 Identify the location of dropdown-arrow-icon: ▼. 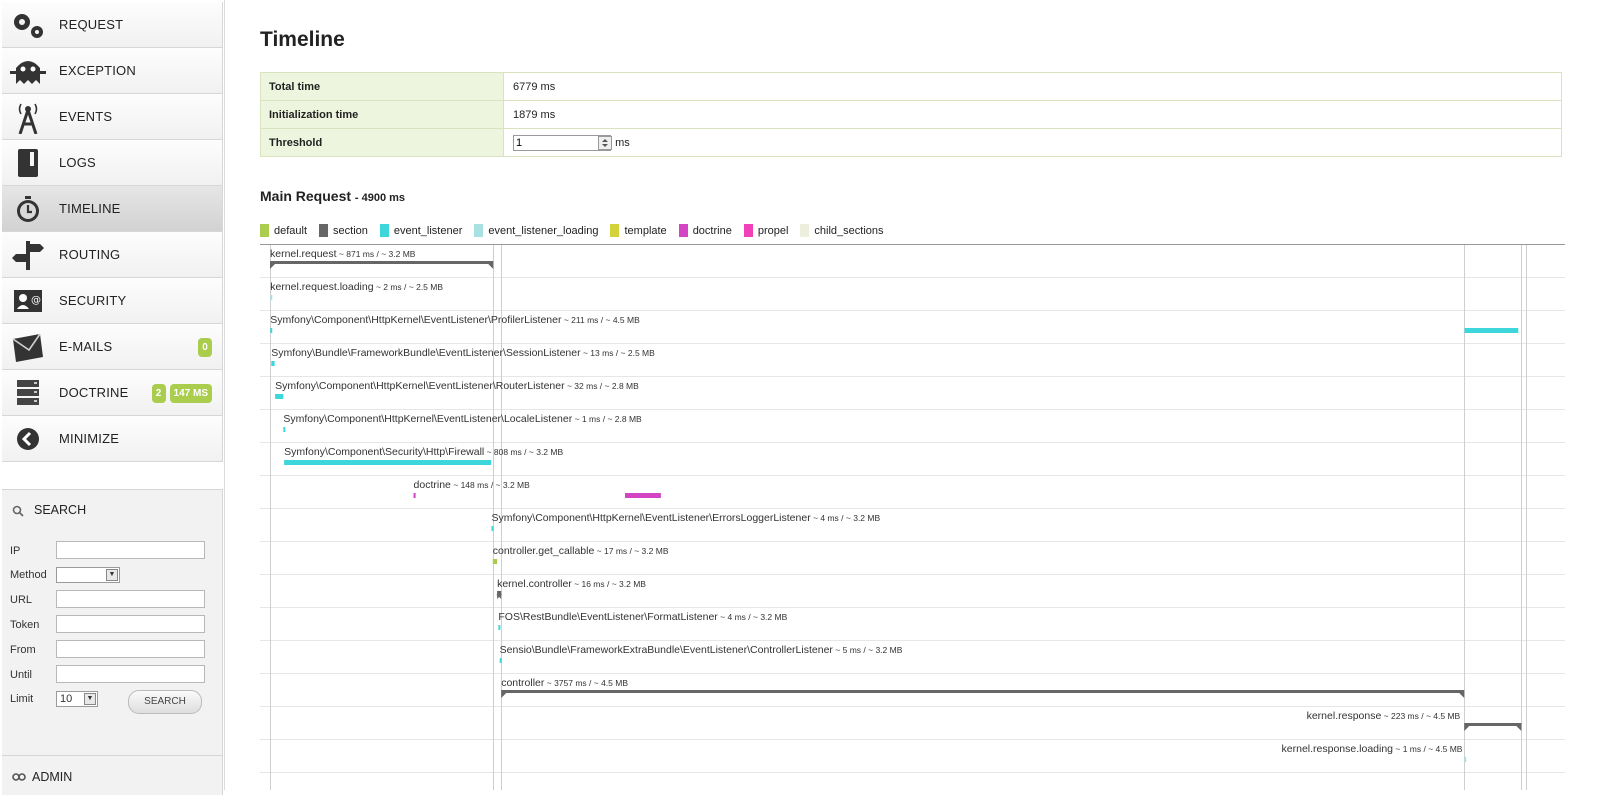
(90, 699).